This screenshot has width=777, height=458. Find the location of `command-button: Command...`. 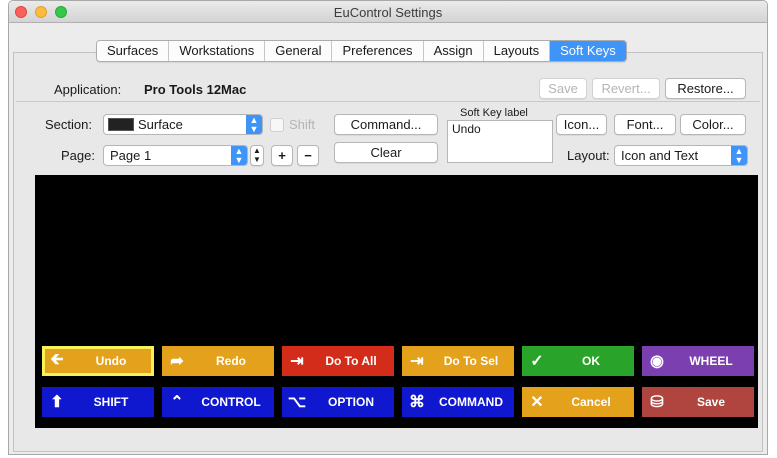

command-button: Command... is located at coordinates (386, 124).